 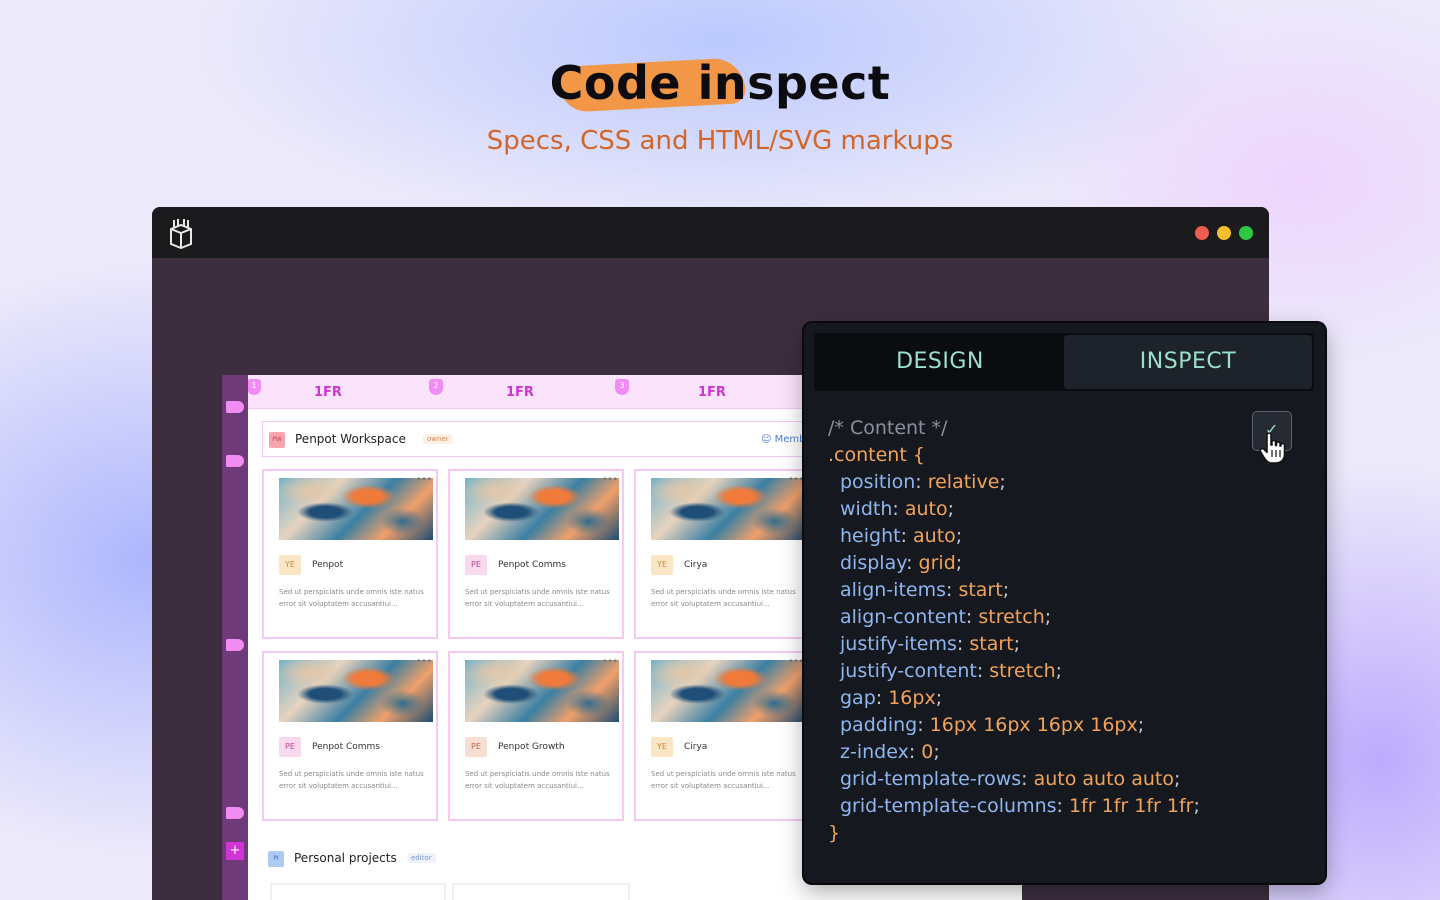 What do you see at coordinates (908, 671) in the screenshot?
I see `css-property: justify-content` at bounding box center [908, 671].